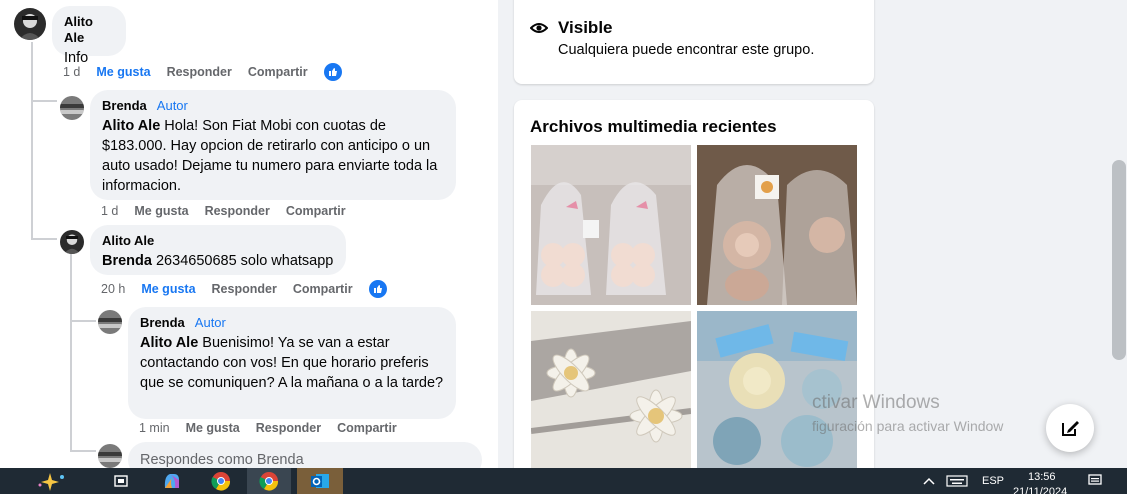 The image size is (1127, 494). Describe the element at coordinates (957, 481) in the screenshot. I see `keyboard-icon` at that location.